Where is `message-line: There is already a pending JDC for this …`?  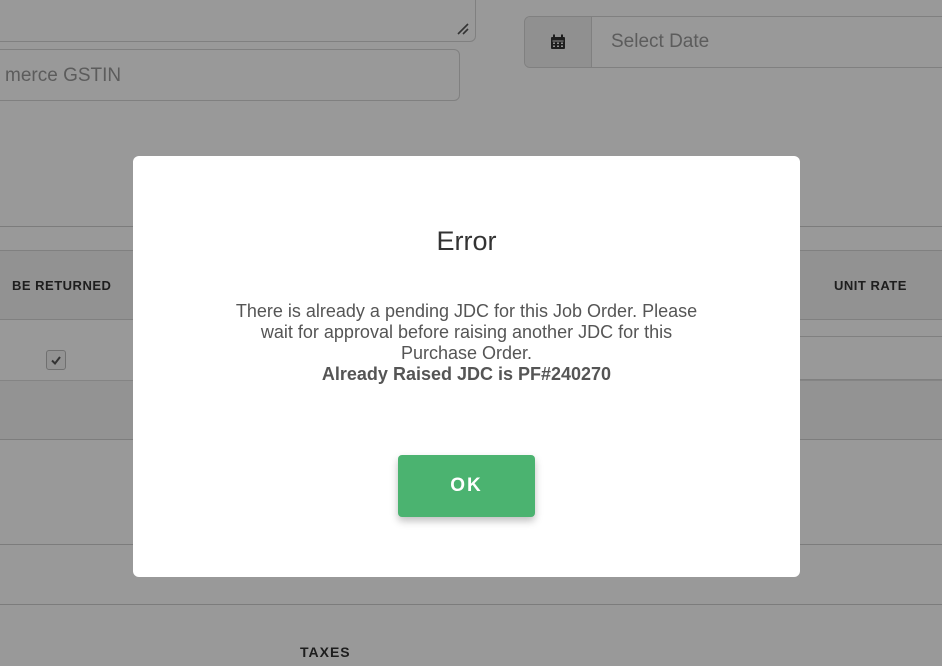 message-line: There is already a pending JDC for this … is located at coordinates (466, 311).